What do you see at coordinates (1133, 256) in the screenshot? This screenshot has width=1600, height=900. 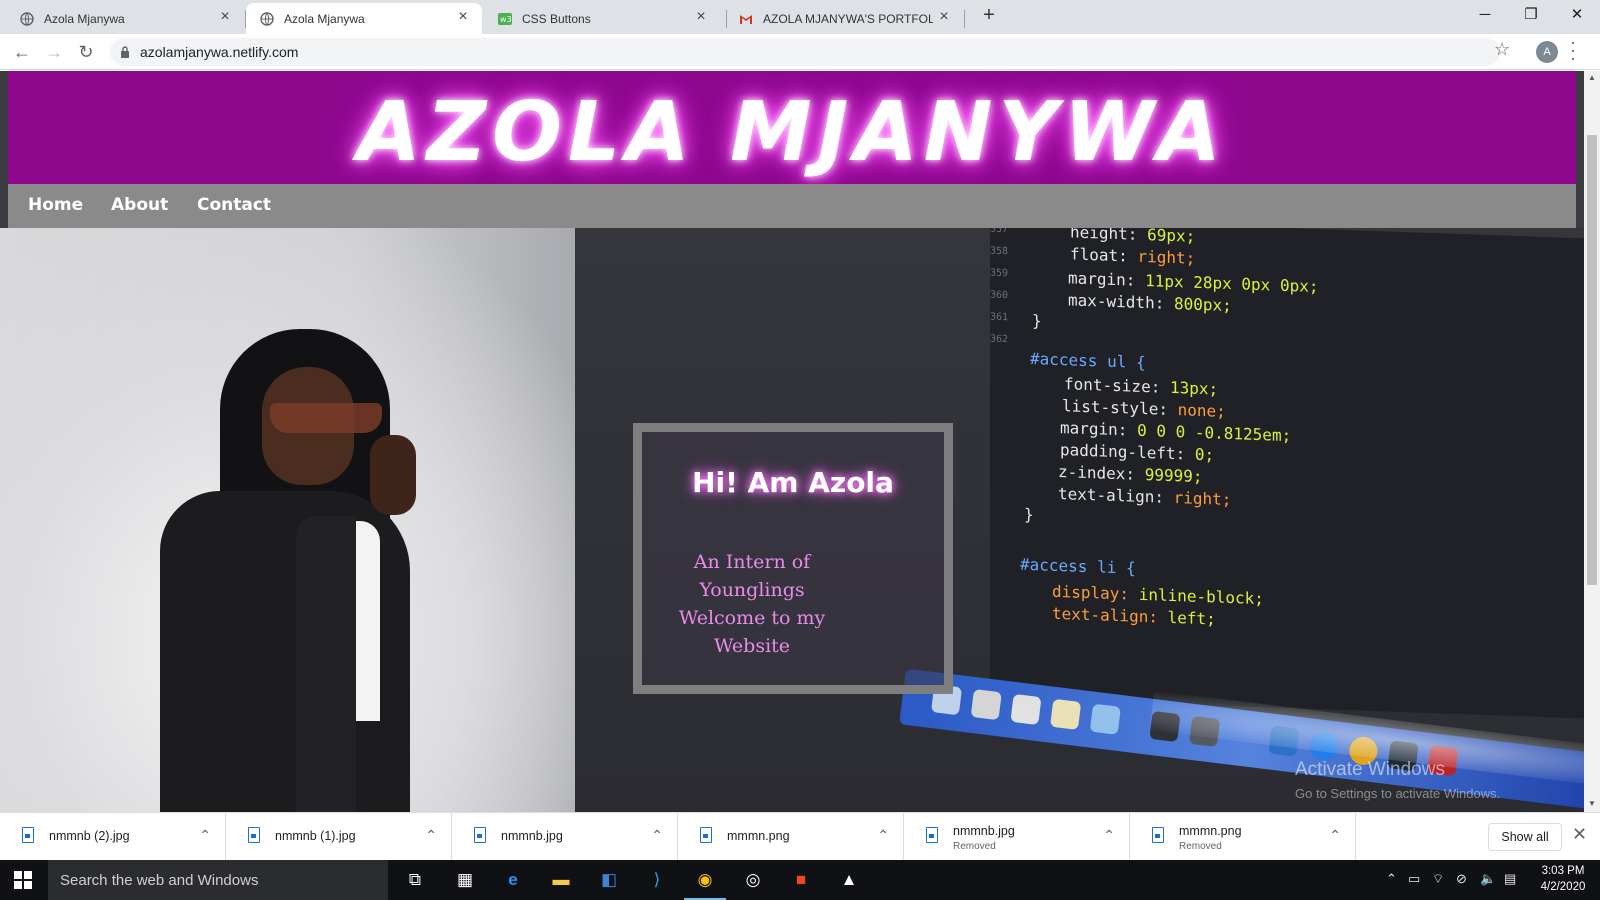 I see `code-line: float: right;` at bounding box center [1133, 256].